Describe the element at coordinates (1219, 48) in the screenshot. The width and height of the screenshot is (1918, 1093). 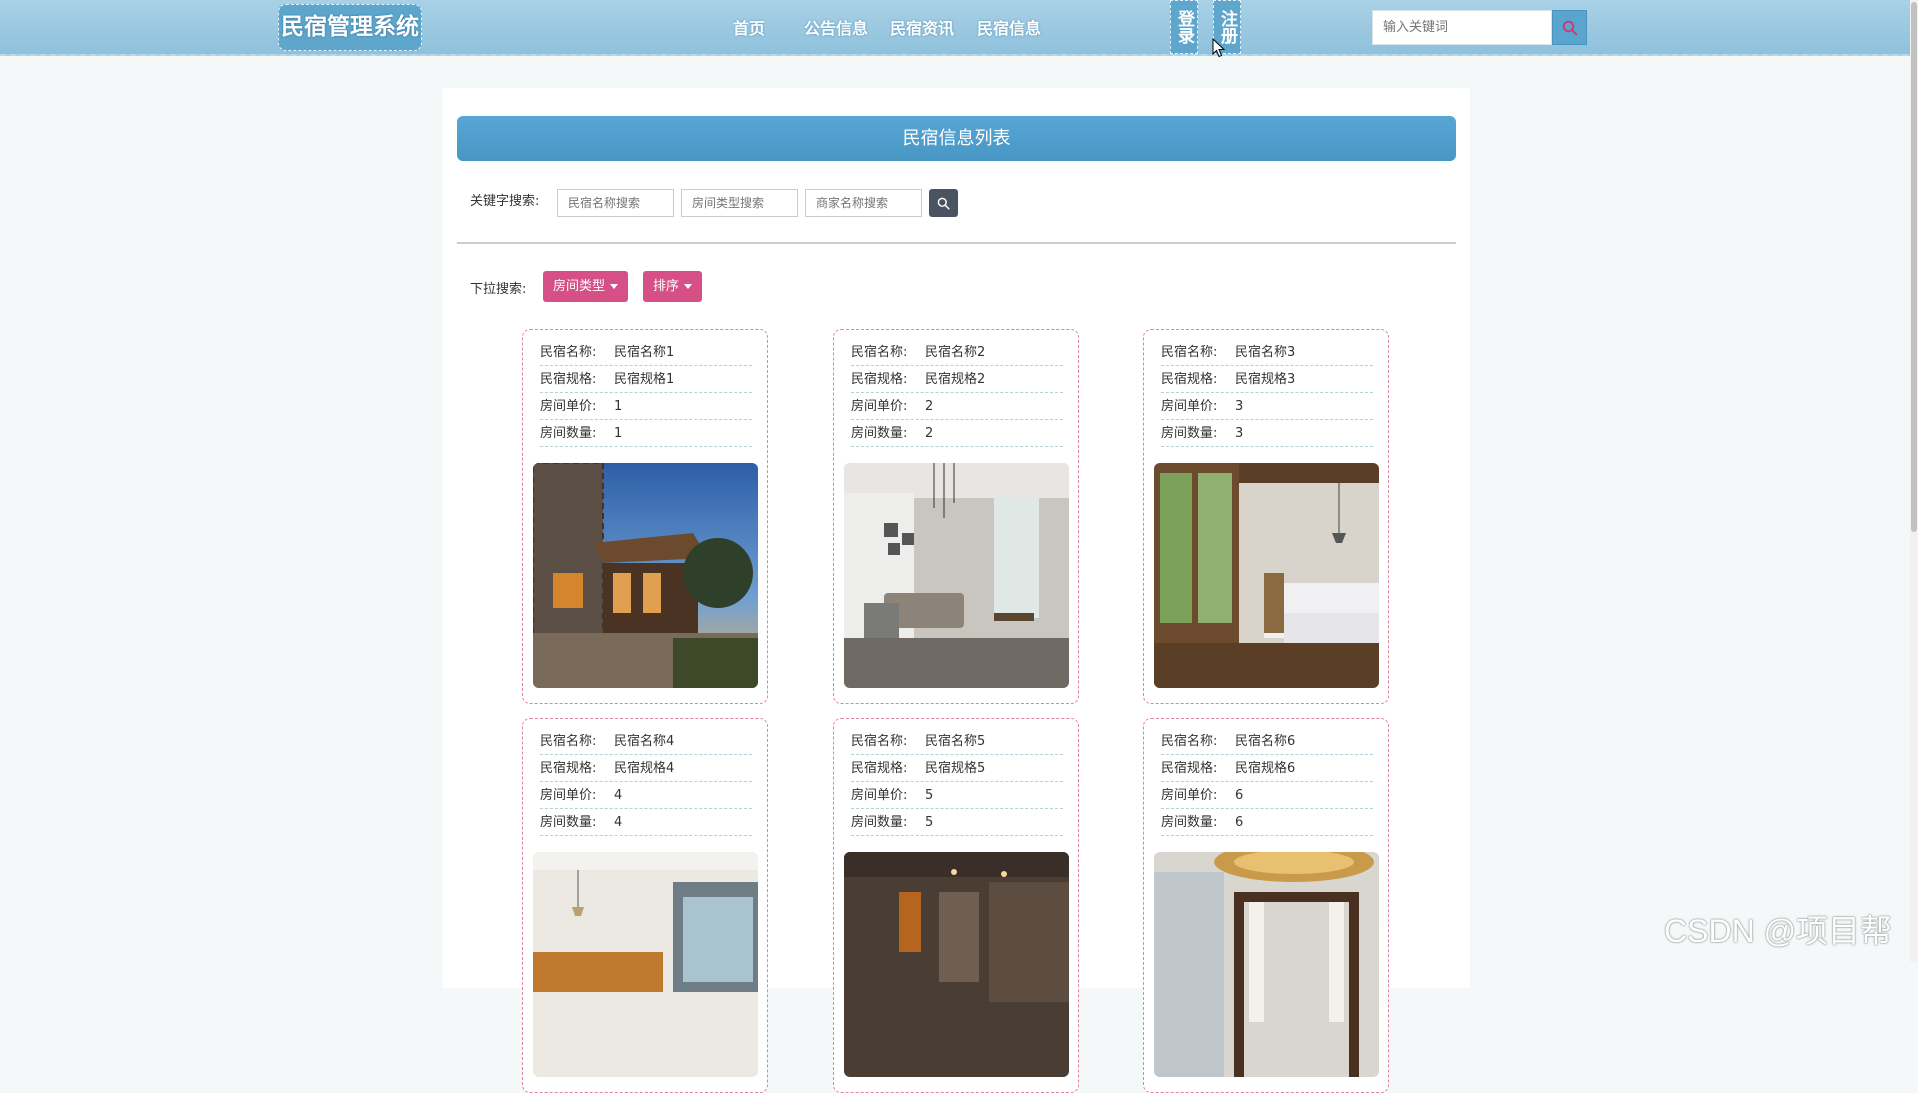
I see `cursor-icon` at that location.